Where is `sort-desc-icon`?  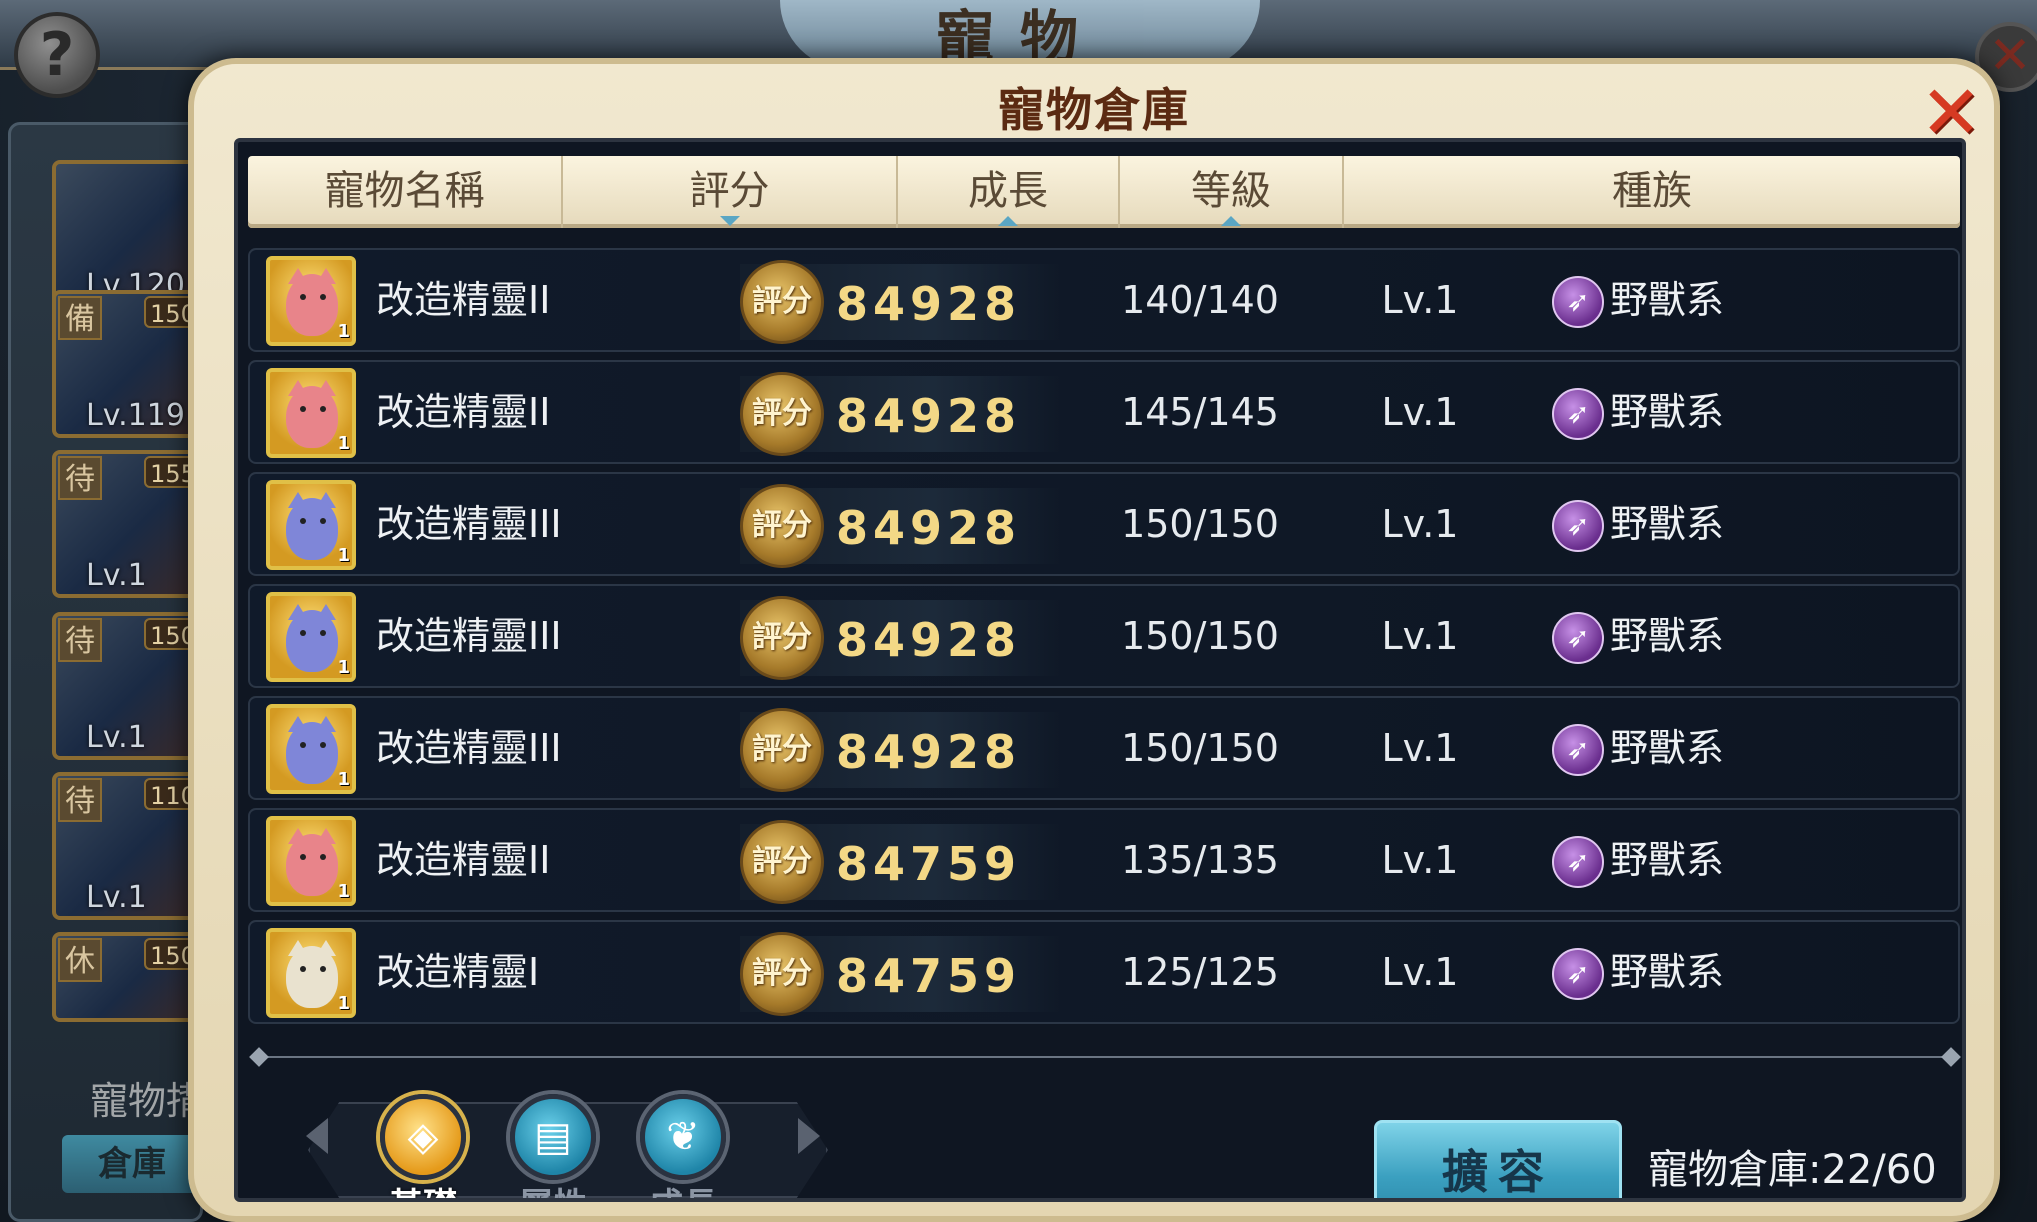 sort-desc-icon is located at coordinates (729, 221).